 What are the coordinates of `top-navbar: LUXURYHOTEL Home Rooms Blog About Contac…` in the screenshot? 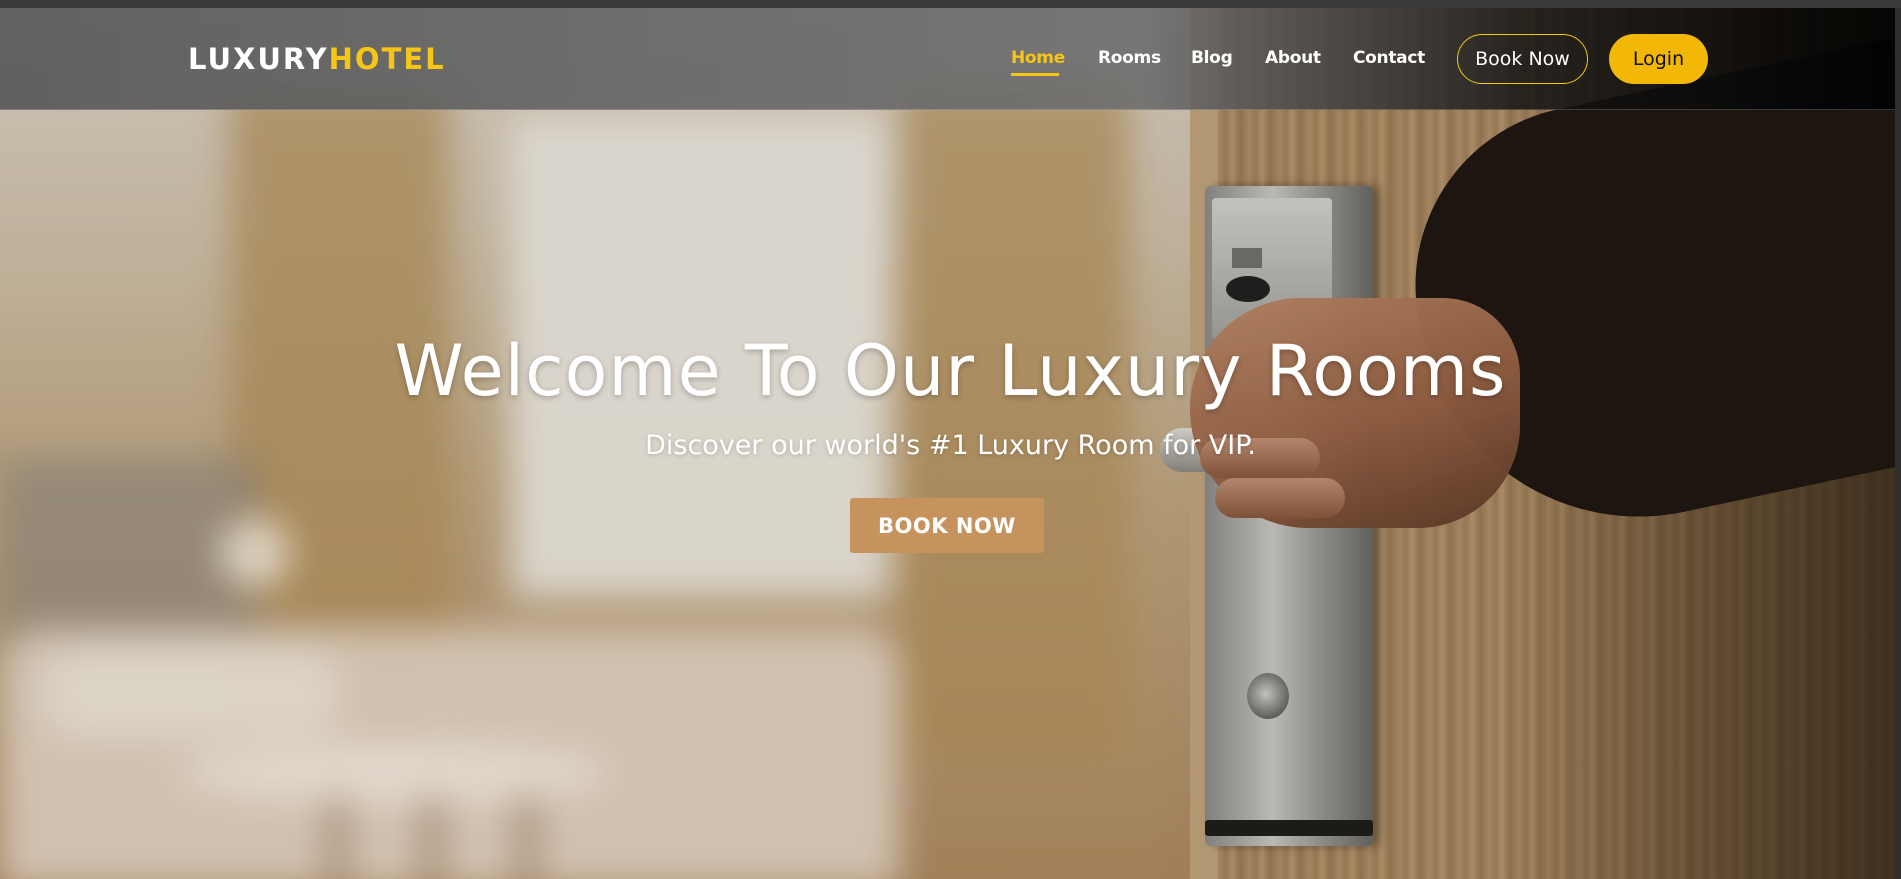 It's located at (950, 59).